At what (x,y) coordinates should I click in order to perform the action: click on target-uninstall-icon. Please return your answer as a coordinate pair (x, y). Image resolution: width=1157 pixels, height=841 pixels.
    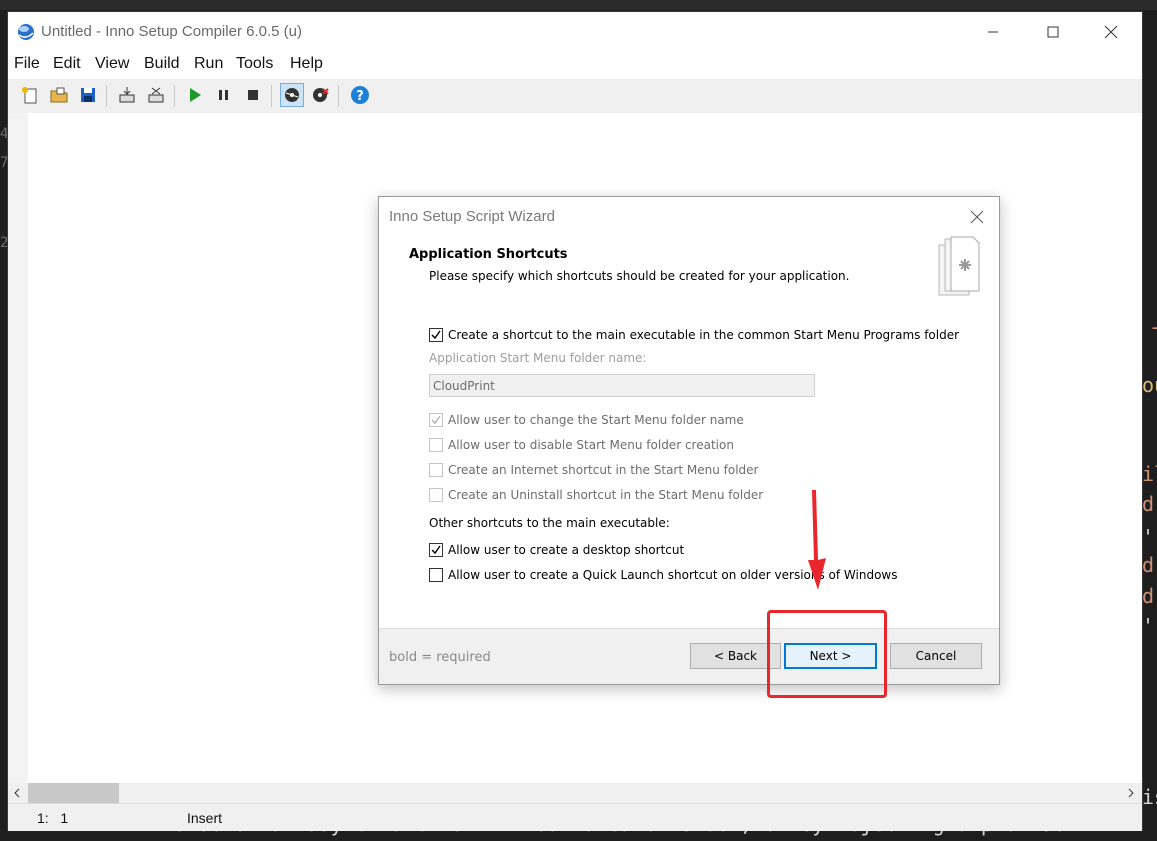
    Looking at the image, I should click on (321, 95).